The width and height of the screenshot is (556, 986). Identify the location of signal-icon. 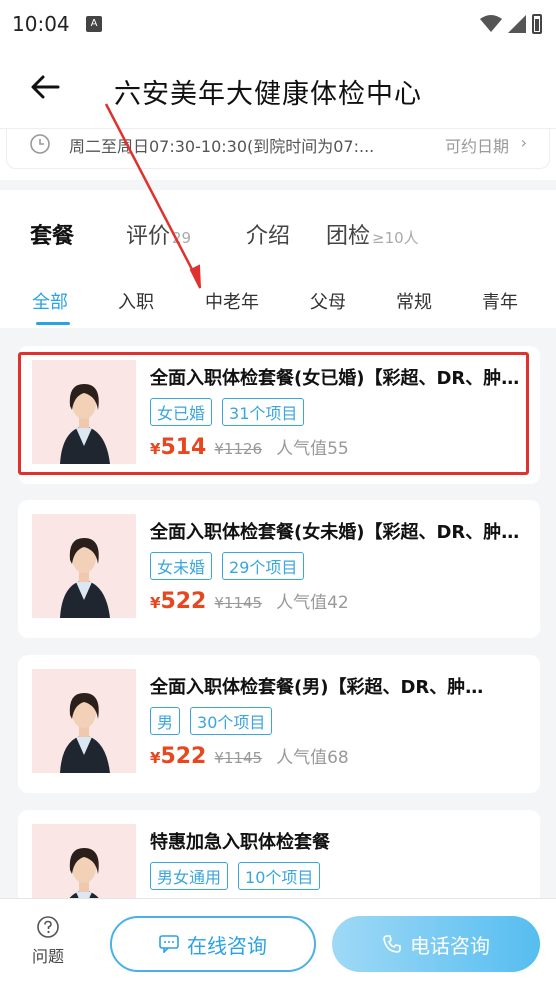
(517, 24).